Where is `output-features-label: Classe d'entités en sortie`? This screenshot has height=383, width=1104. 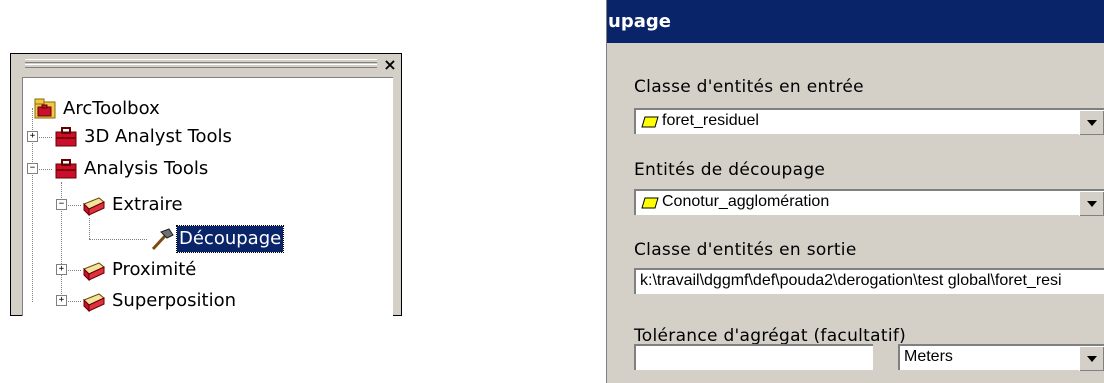
output-features-label: Classe d'entités en sortie is located at coordinates (745, 250).